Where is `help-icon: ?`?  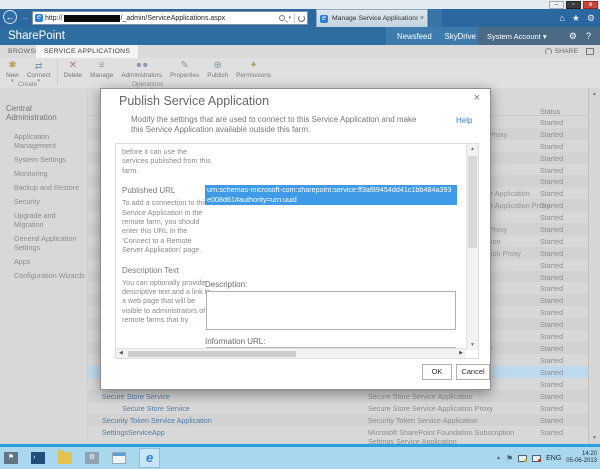
help-icon: ? is located at coordinates (588, 36).